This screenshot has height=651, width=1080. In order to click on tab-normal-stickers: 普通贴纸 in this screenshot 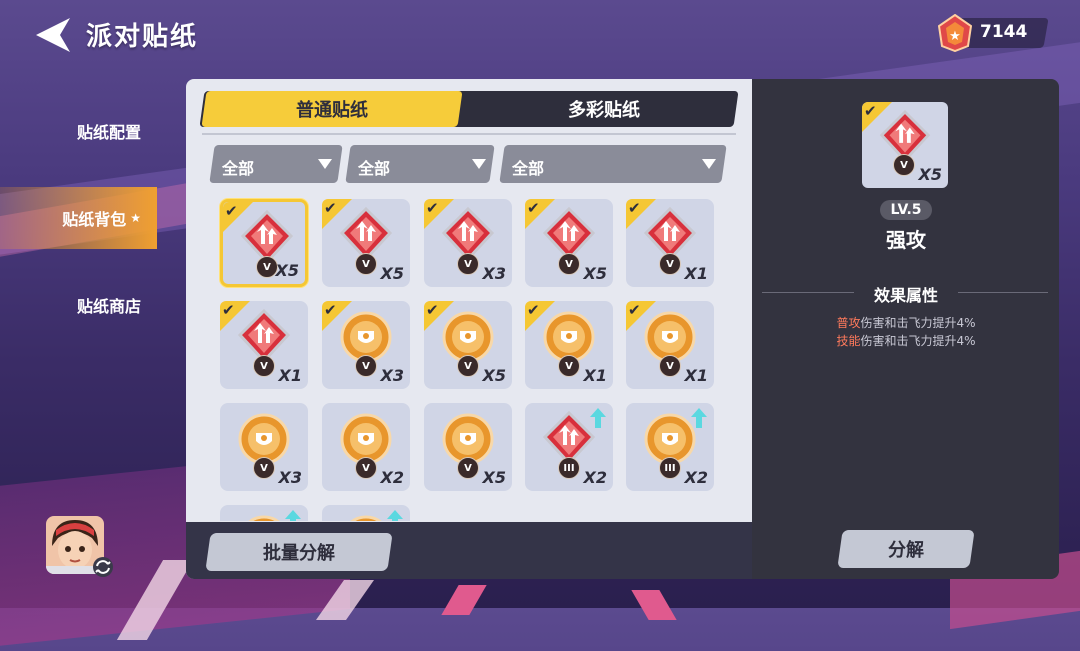, I will do `click(332, 109)`.